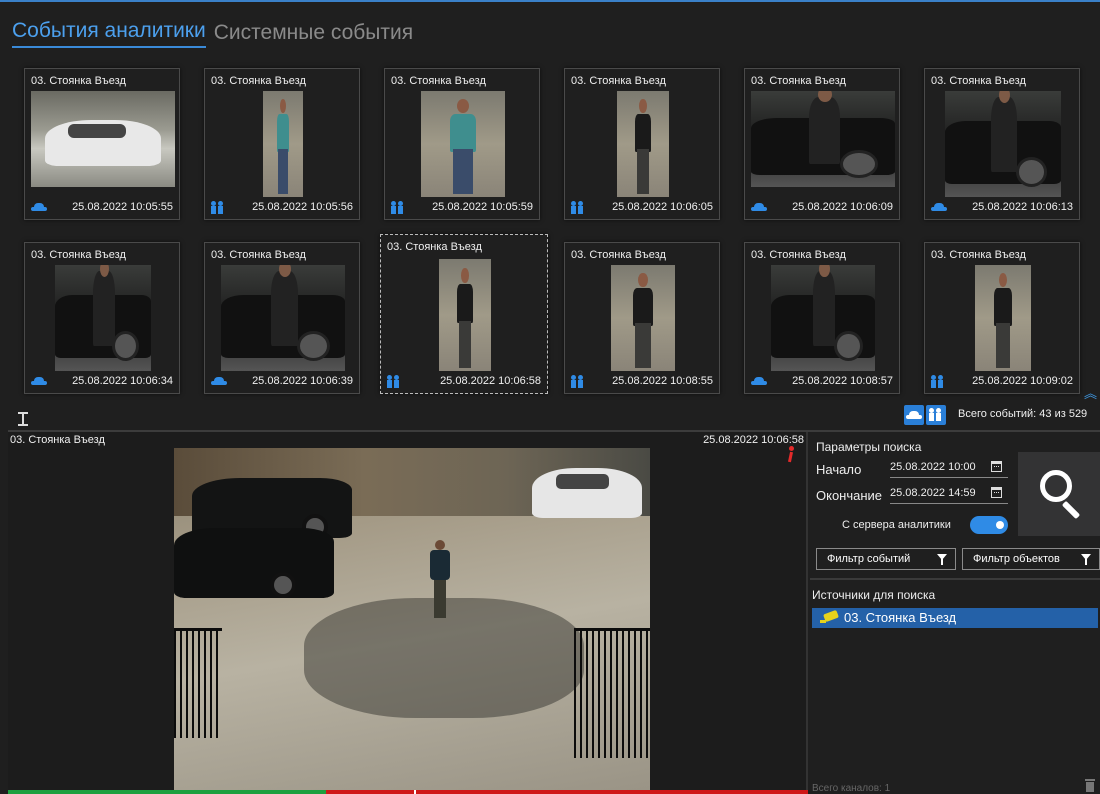 This screenshot has height=794, width=1100. I want to click on event-time: 25.08.2022 10:06:39, so click(302, 381).